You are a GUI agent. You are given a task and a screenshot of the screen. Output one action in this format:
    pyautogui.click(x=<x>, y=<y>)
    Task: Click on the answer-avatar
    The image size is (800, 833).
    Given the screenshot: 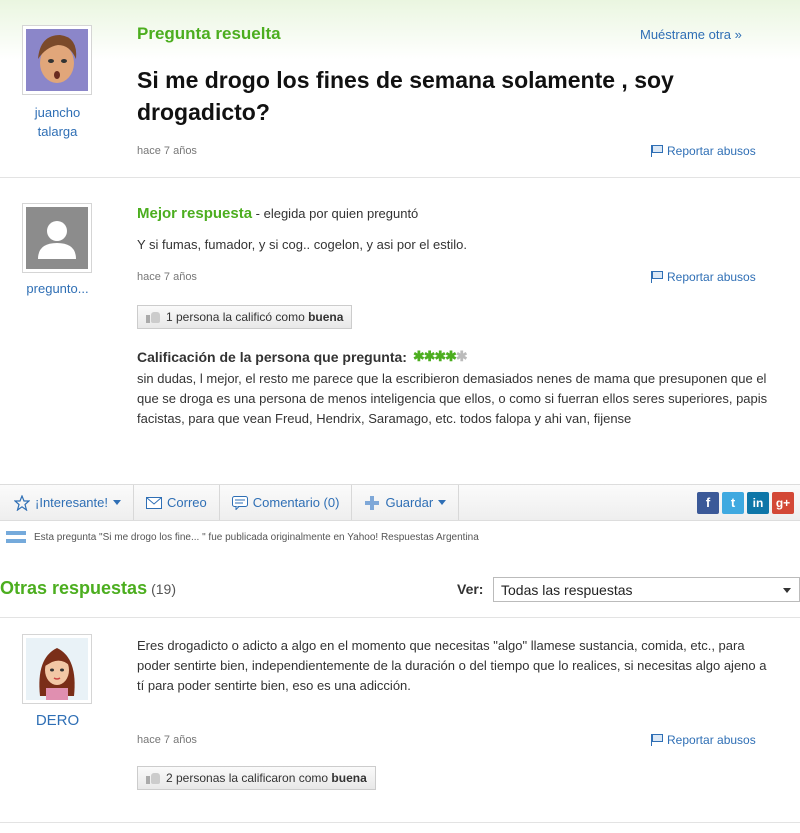 What is the action you would take?
    pyautogui.click(x=57, y=669)
    